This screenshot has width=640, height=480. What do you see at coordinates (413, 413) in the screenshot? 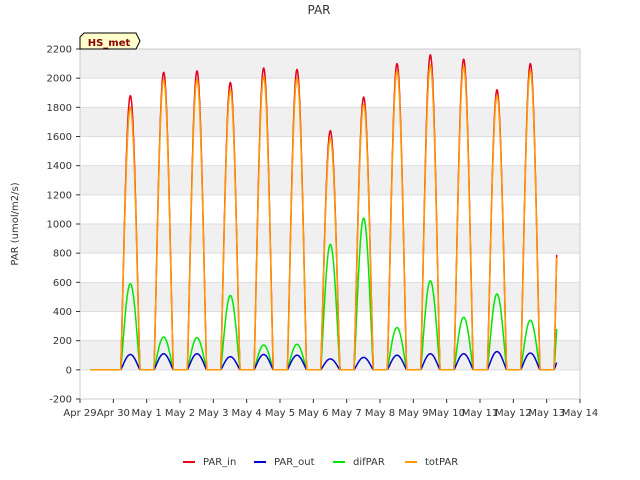
I see `x-tick-label: May 9` at bounding box center [413, 413].